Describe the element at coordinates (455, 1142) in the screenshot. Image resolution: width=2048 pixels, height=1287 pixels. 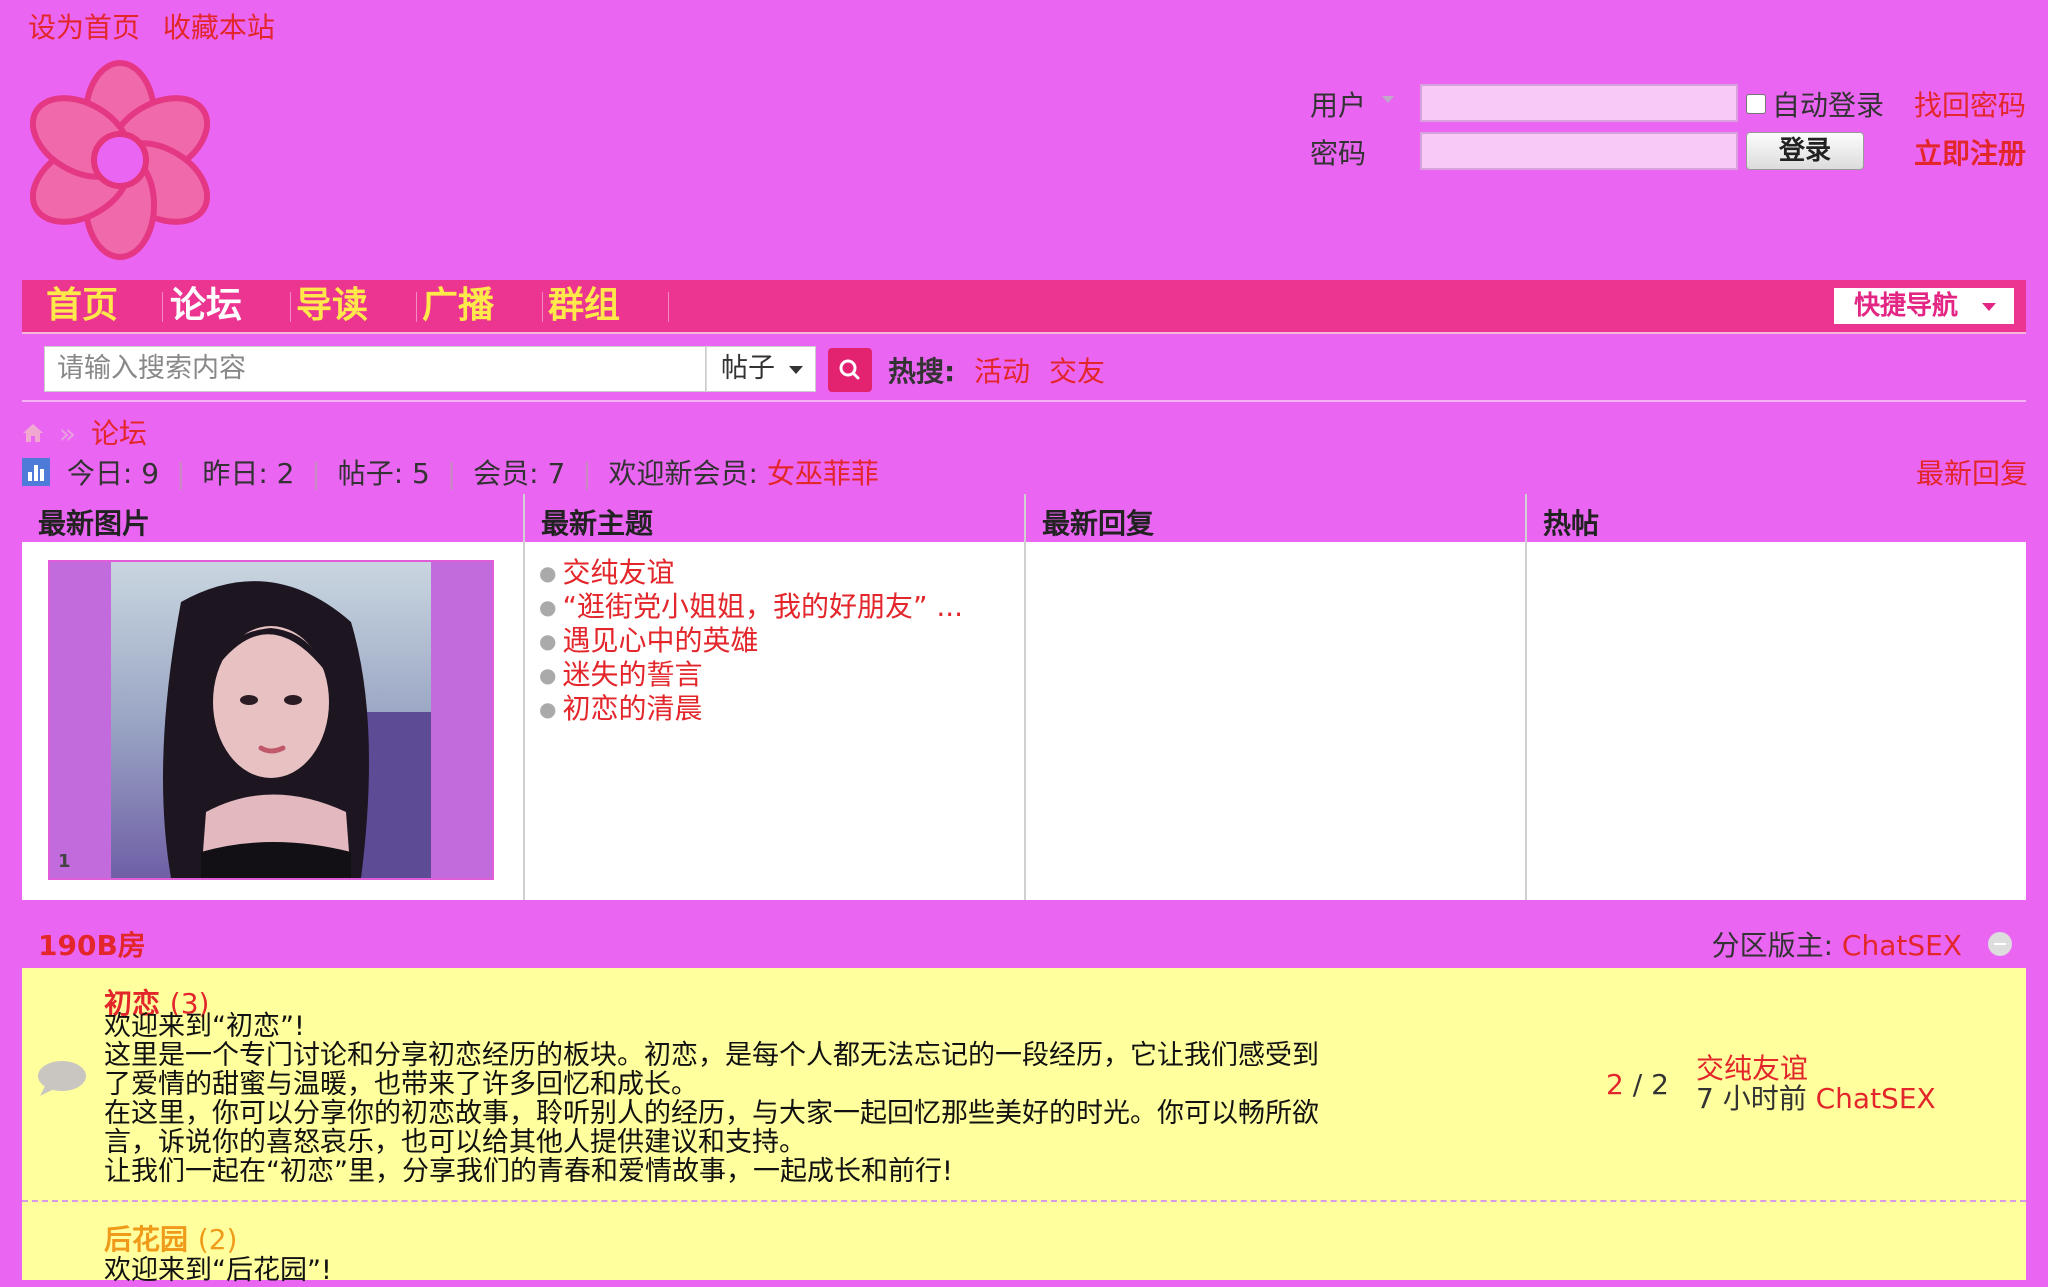
I see `description-line: 言，诉说你的喜怒哀乐，也可以给其他人提供建议和支持。` at that location.